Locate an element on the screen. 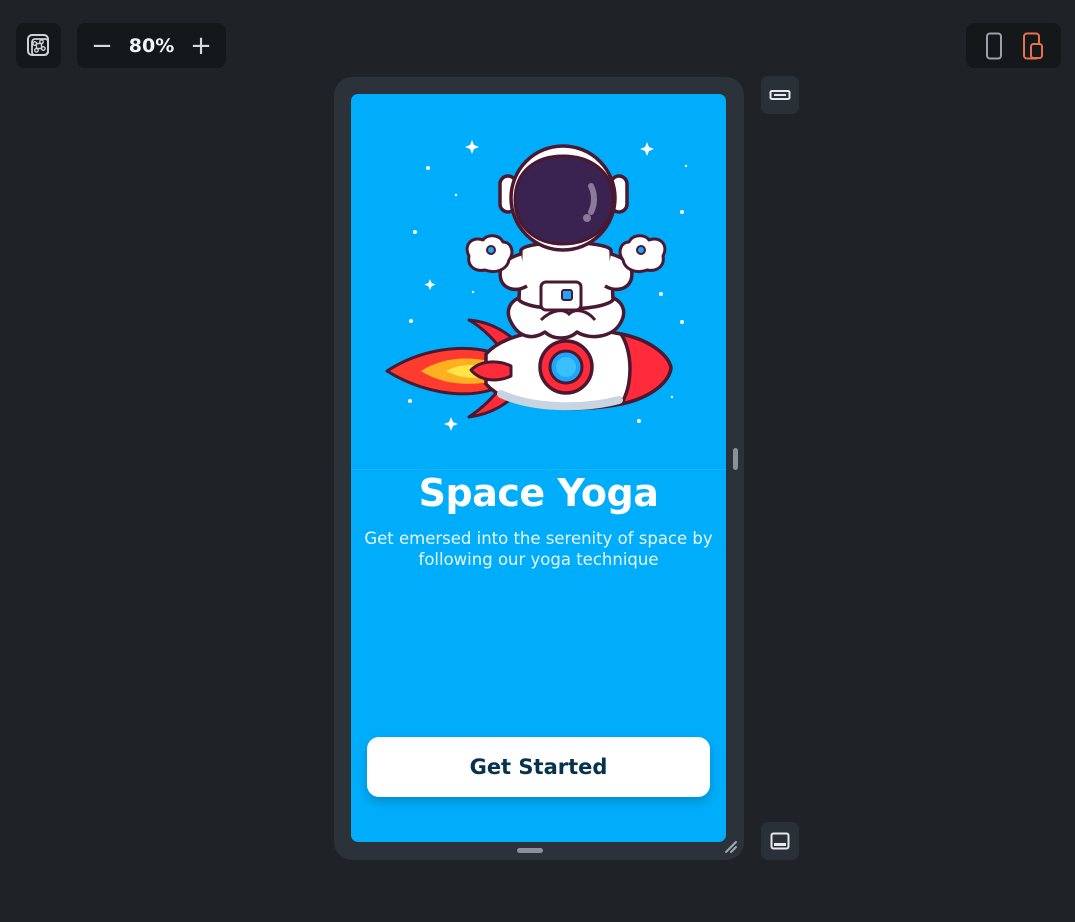  phone-icon is located at coordinates (993, 45).